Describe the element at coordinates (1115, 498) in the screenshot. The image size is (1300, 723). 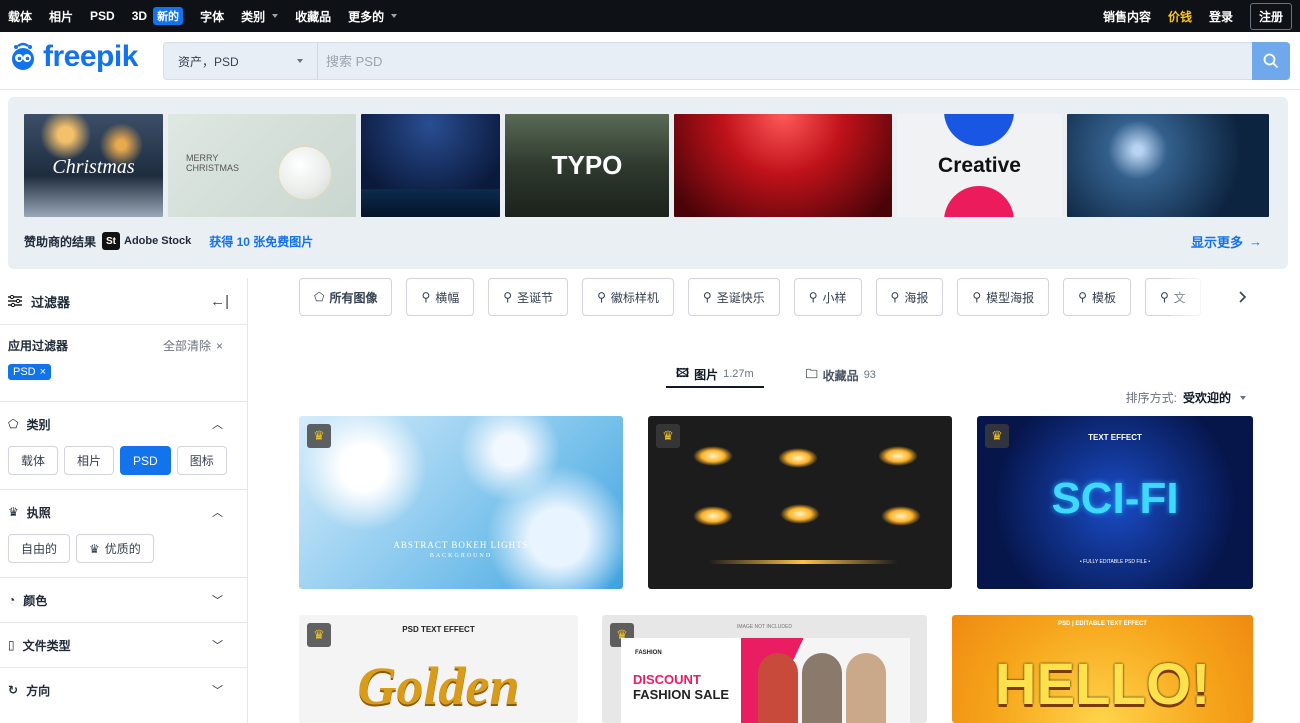
I see `card-caption-main: SCI-FI` at that location.